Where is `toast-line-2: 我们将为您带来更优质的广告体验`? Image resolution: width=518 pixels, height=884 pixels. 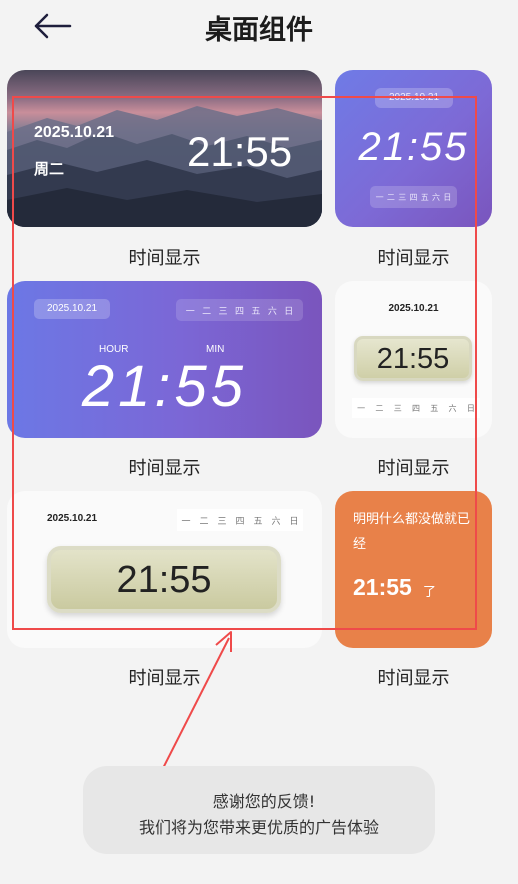 toast-line-2: 我们将为您带来更优质的广告体验 is located at coordinates (258, 827).